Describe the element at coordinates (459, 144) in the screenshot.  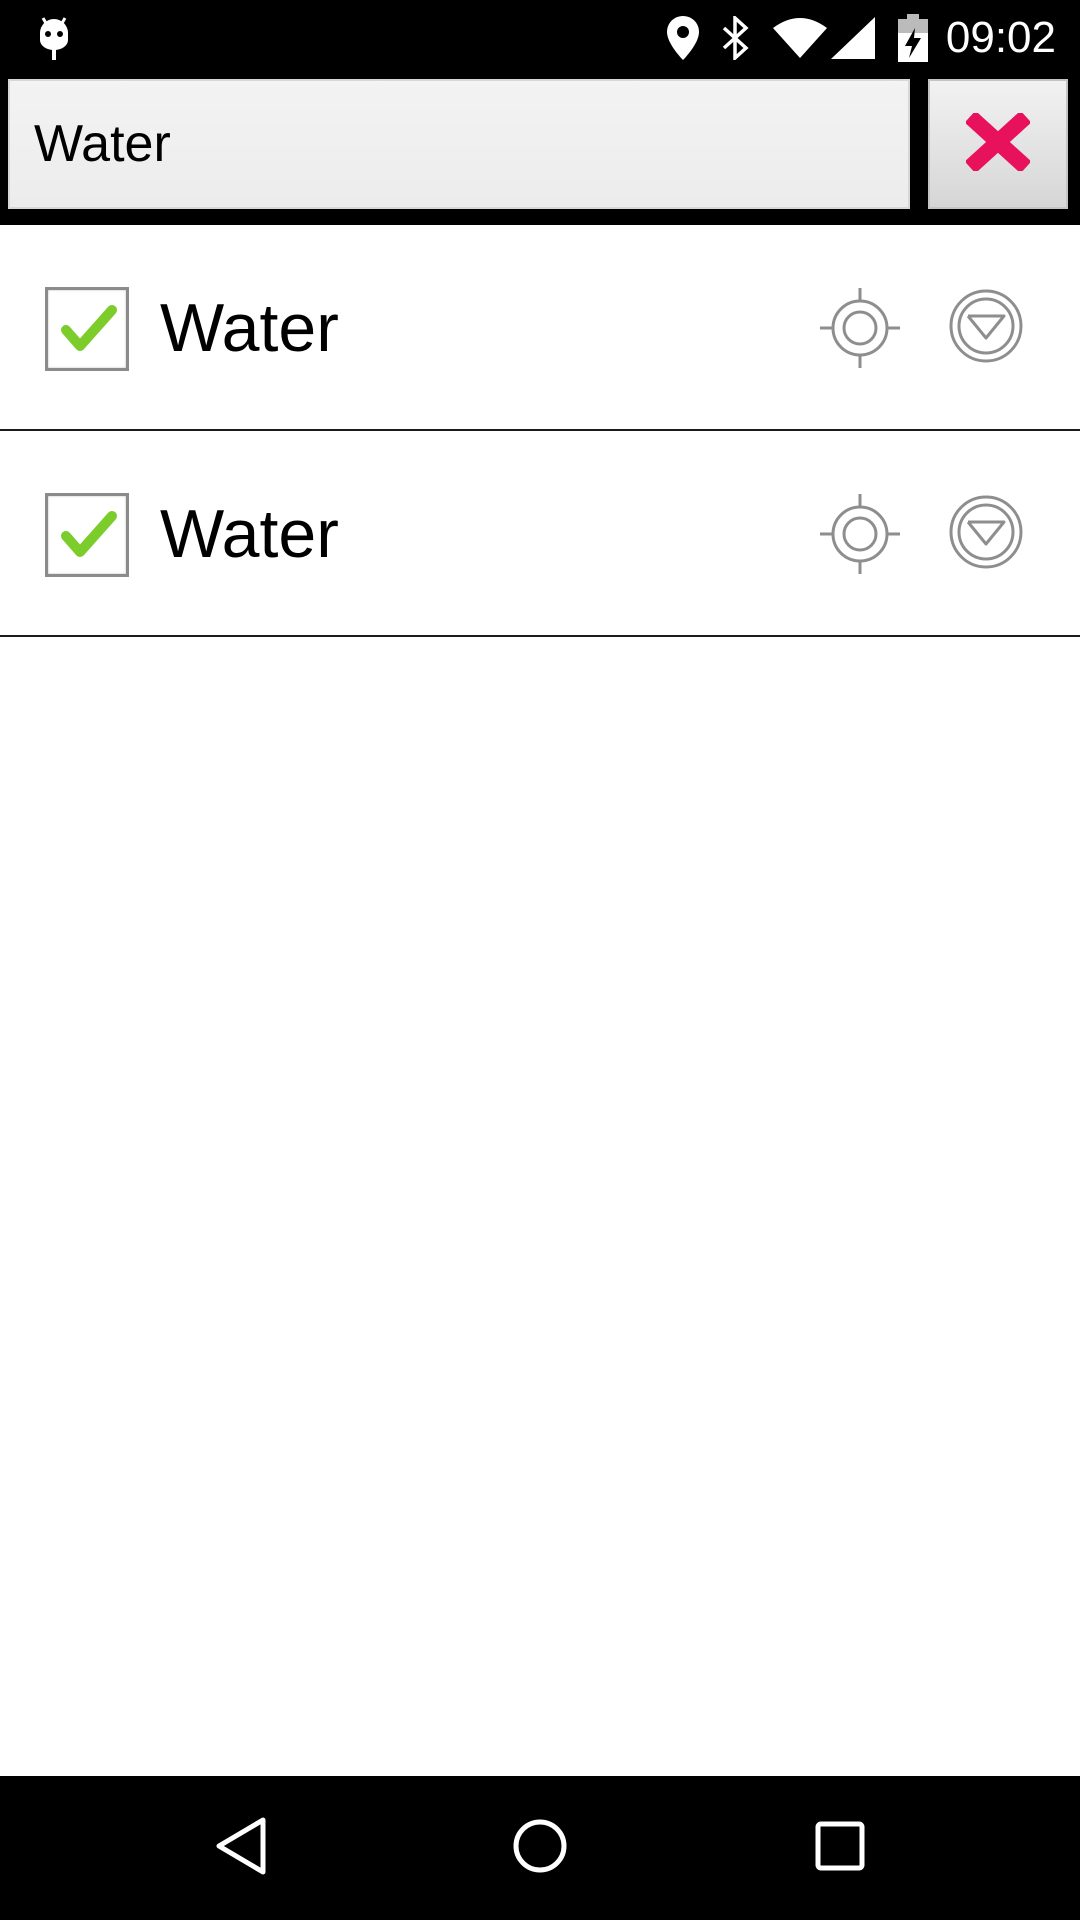
I see `search-input` at that location.